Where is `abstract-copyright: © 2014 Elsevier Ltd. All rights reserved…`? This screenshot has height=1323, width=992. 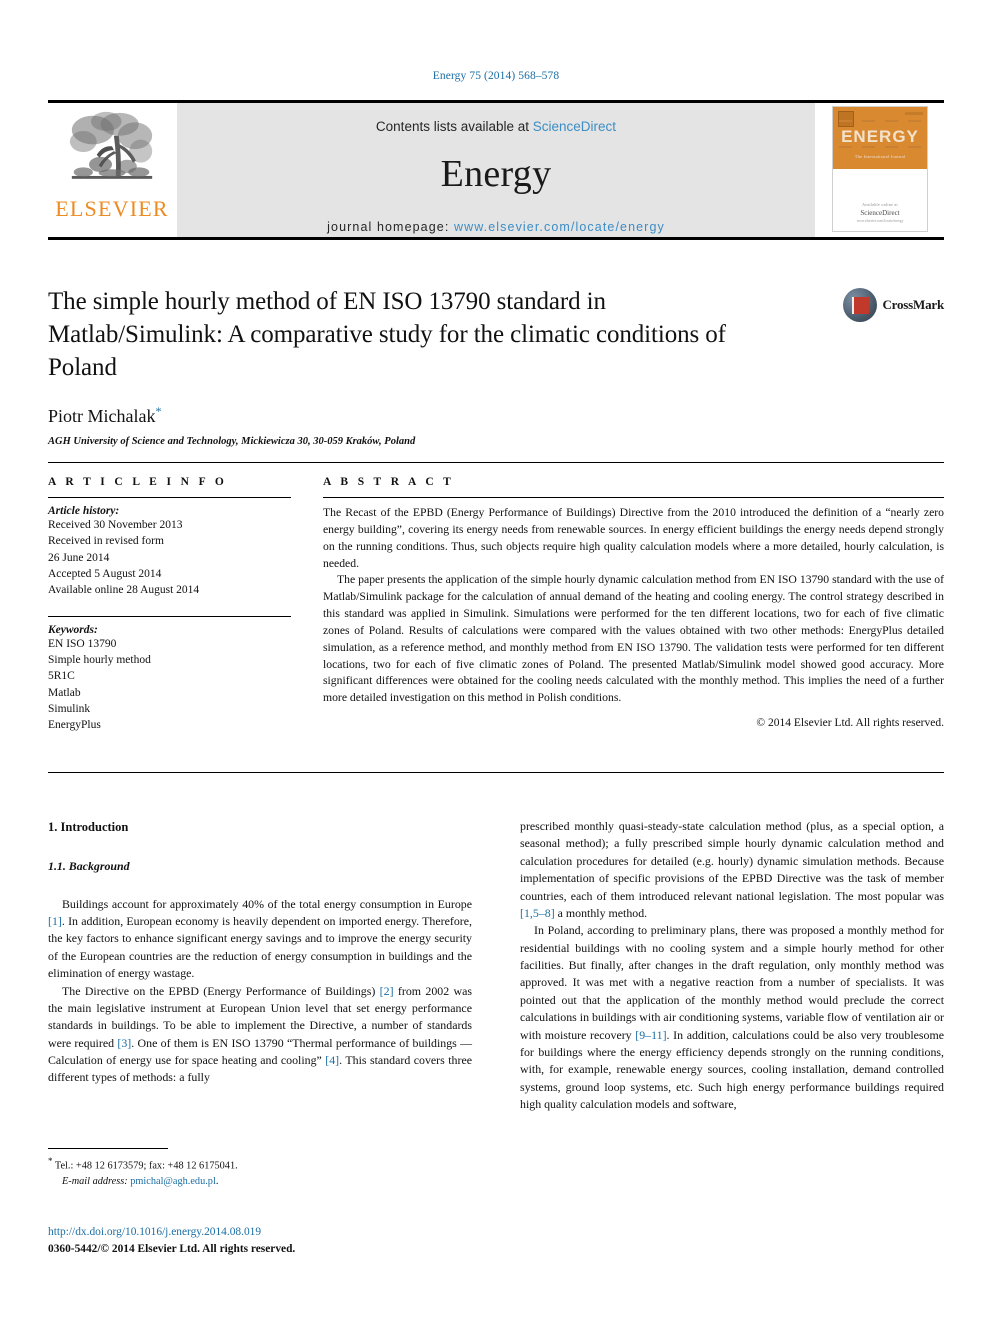 abstract-copyright: © 2014 Elsevier Ltd. All rights reserved… is located at coordinates (850, 723).